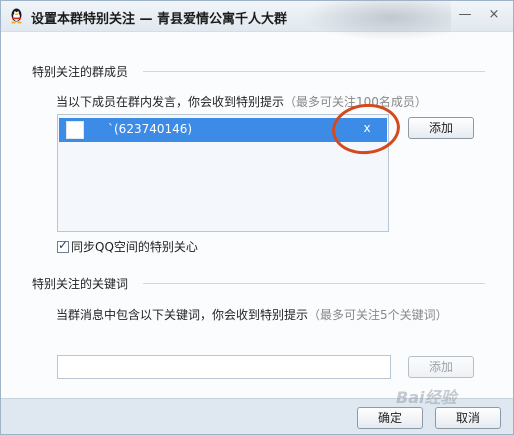  What do you see at coordinates (494, 15) in the screenshot?
I see `close-button: ×` at bounding box center [494, 15].